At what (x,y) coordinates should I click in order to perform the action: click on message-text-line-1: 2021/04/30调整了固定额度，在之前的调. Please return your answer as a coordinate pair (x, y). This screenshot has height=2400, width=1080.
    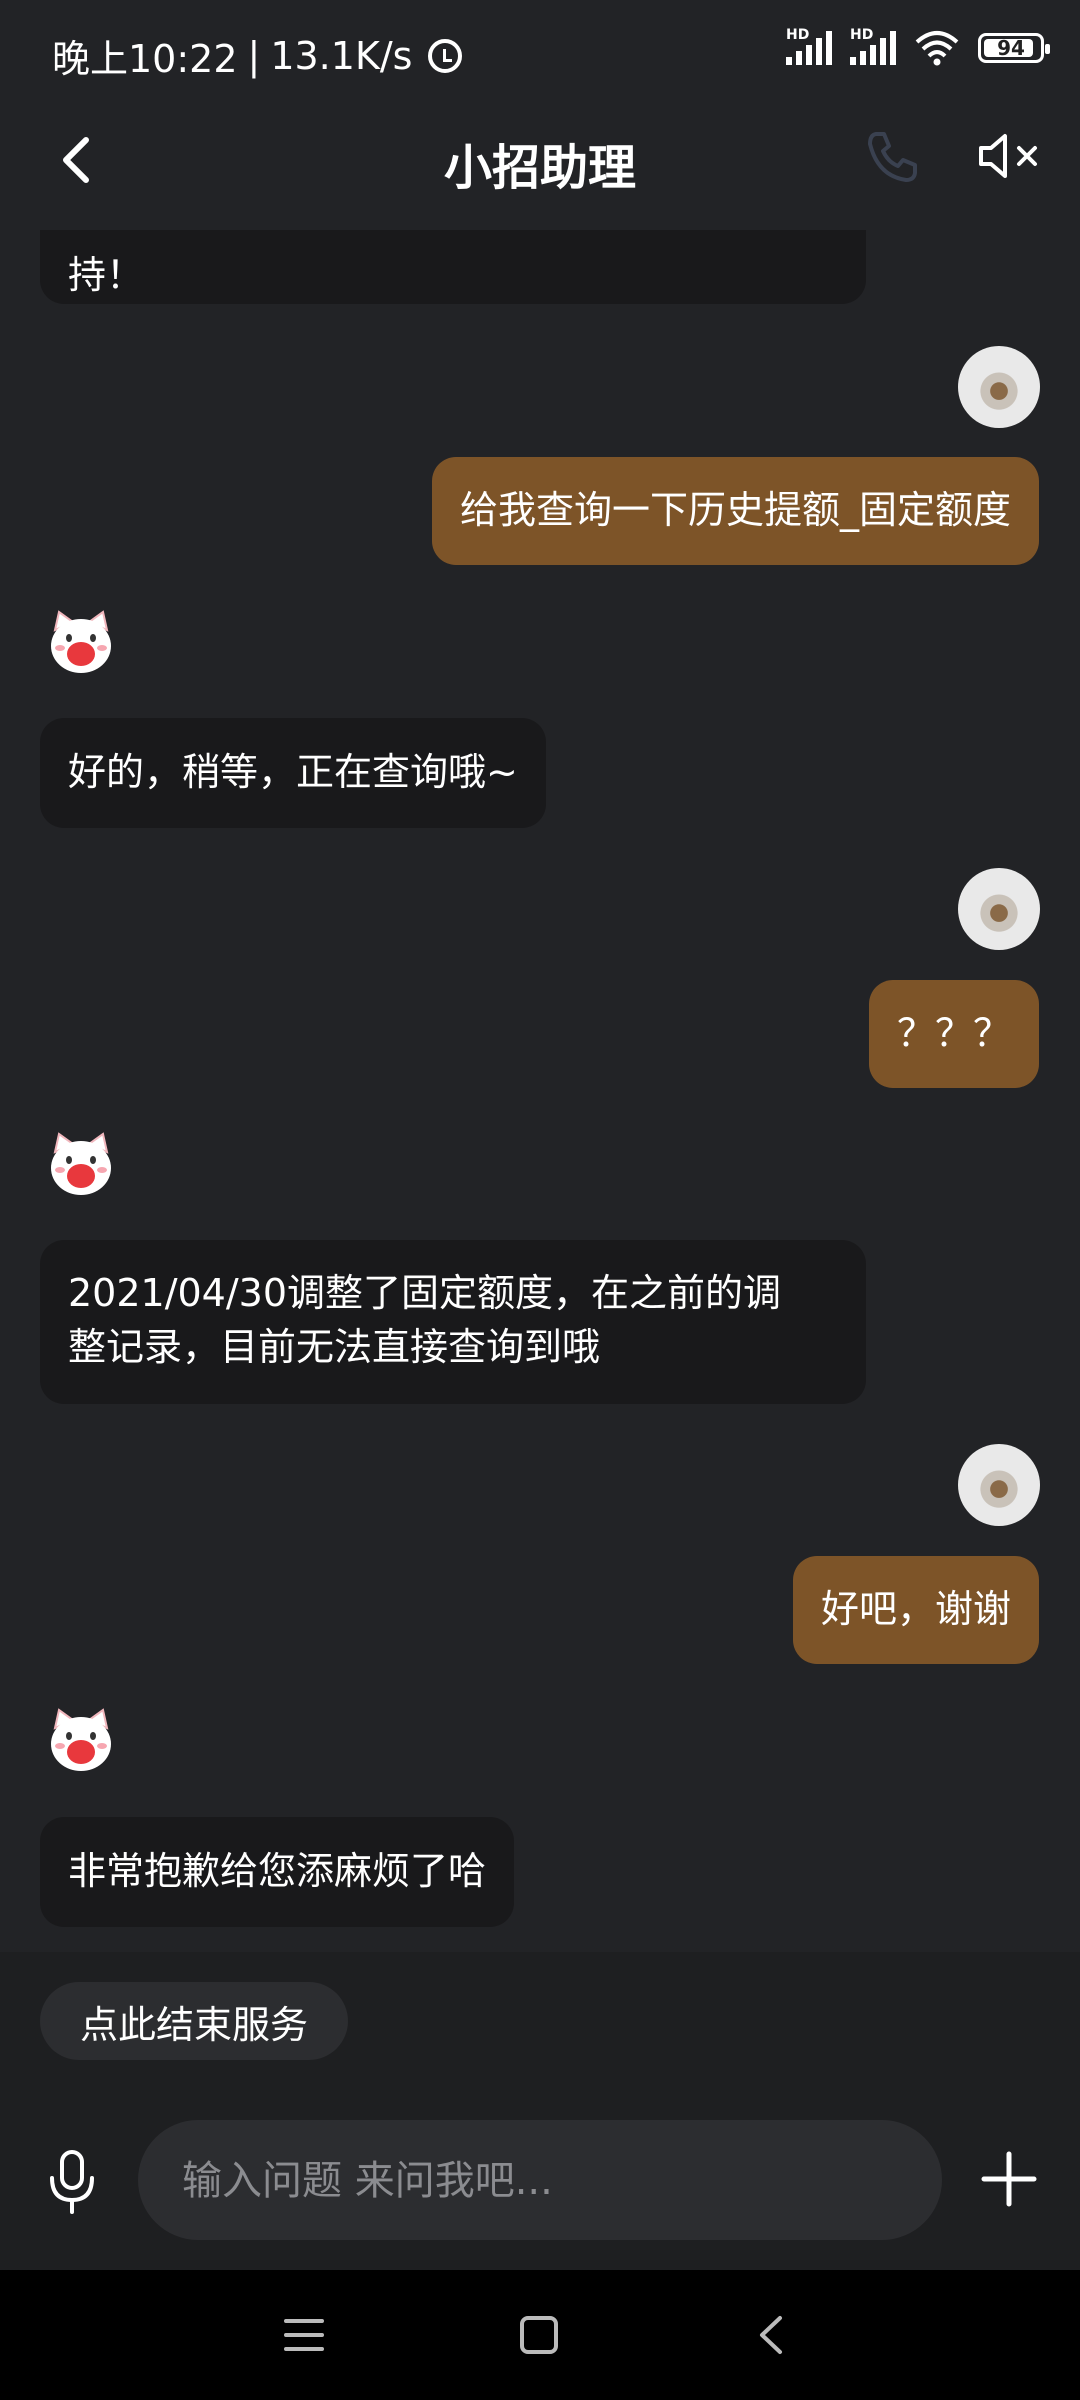
    Looking at the image, I should click on (425, 1293).